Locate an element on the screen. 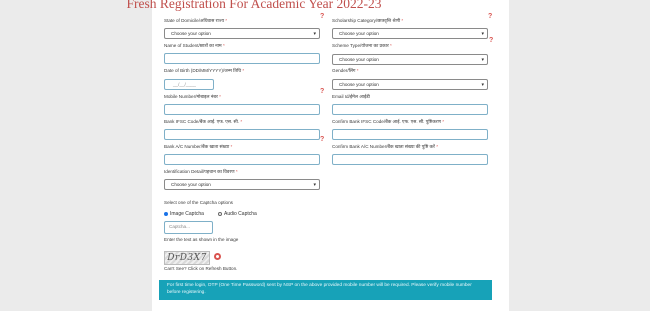 The height and width of the screenshot is (311, 650). name-input is located at coordinates (242, 58).